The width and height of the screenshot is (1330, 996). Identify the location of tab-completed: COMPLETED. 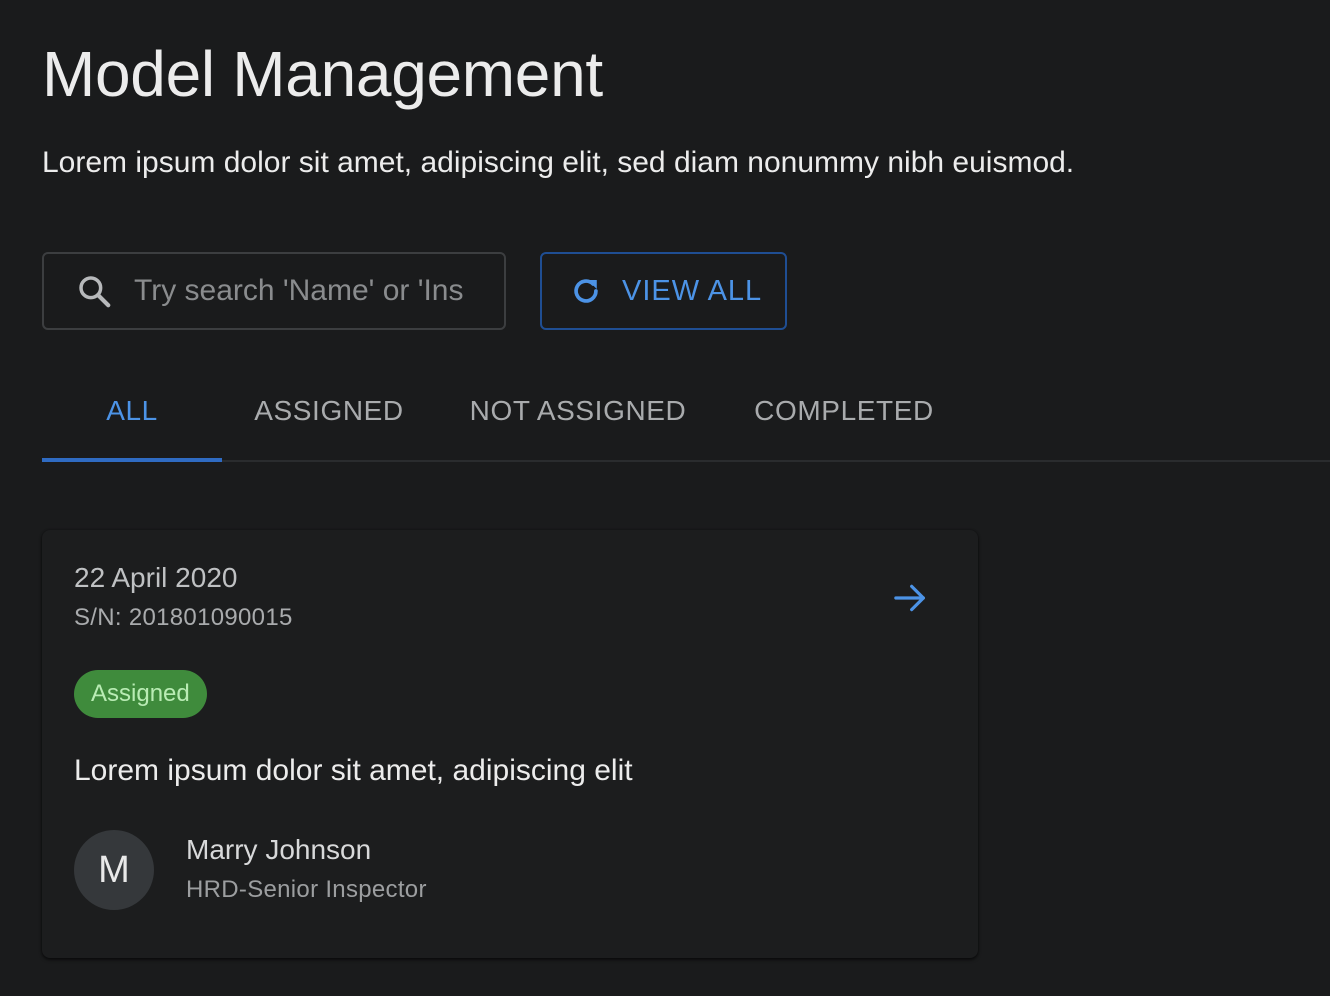
(844, 411).